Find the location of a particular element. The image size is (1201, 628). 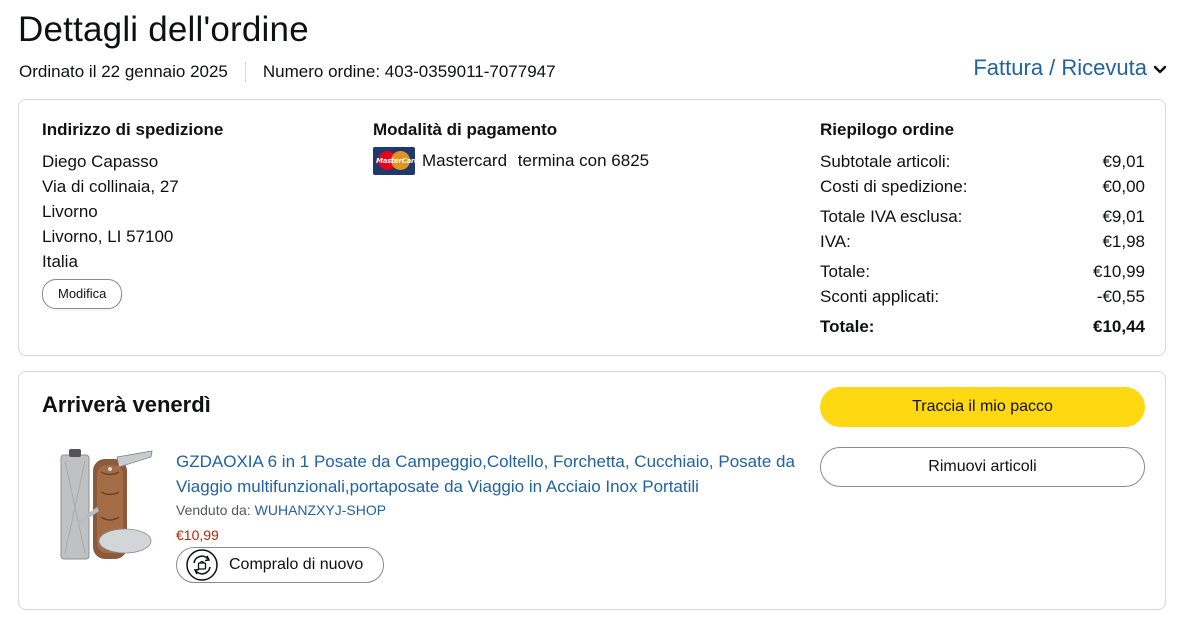

buy-again-icon is located at coordinates (202, 565).